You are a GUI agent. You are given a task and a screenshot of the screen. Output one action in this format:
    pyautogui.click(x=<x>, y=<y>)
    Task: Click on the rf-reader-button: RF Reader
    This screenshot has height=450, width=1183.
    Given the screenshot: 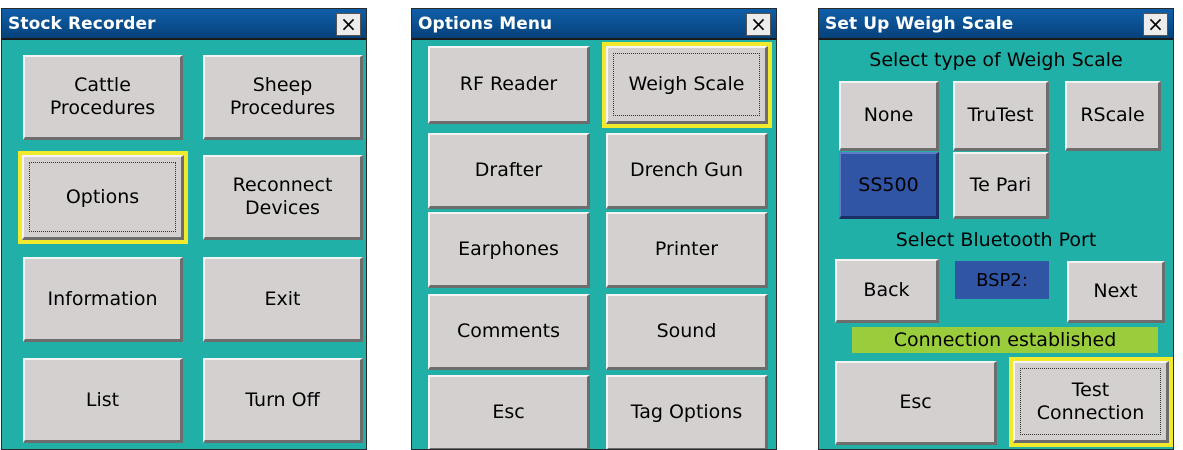 What is the action you would take?
    pyautogui.click(x=509, y=85)
    